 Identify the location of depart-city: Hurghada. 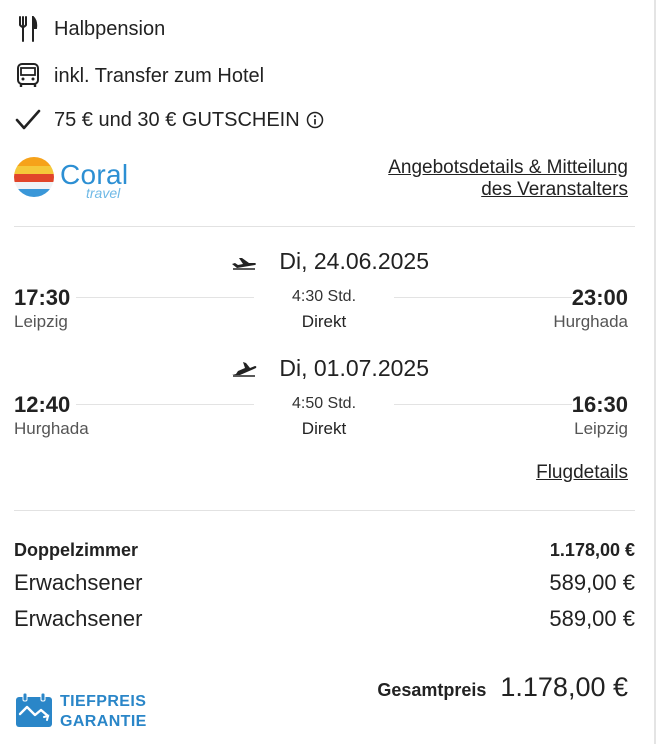
(51, 428).